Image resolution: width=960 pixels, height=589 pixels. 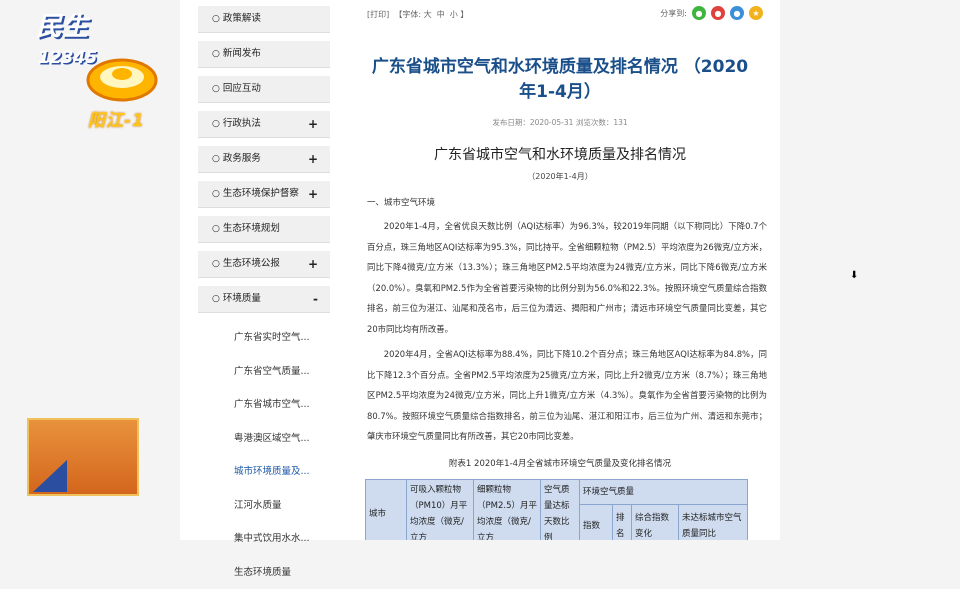 What do you see at coordinates (596, 522) in the screenshot?
I see `table-header-index: 指数` at bounding box center [596, 522].